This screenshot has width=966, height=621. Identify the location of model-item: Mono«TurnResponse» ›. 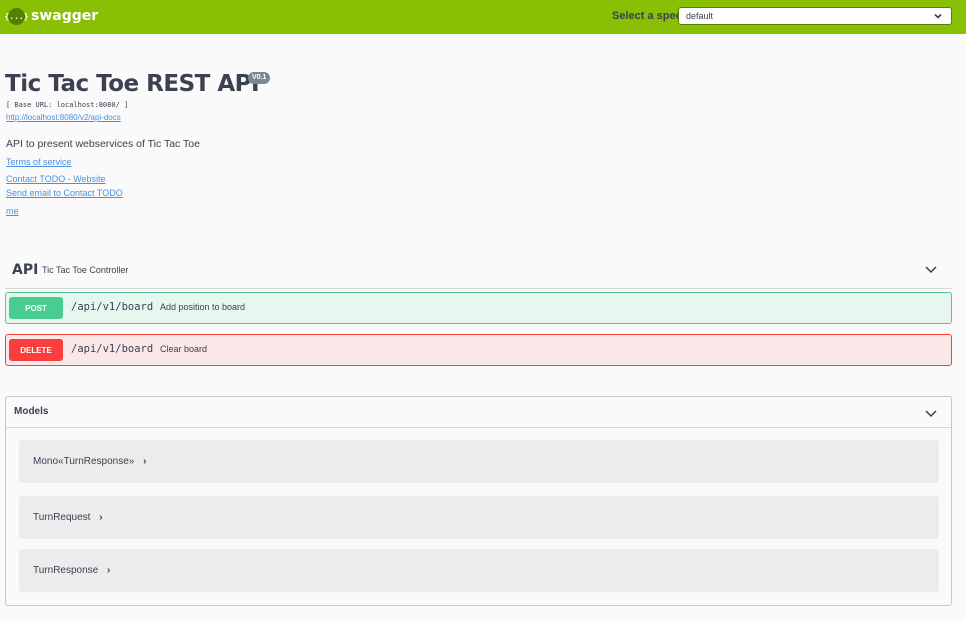
(479, 461).